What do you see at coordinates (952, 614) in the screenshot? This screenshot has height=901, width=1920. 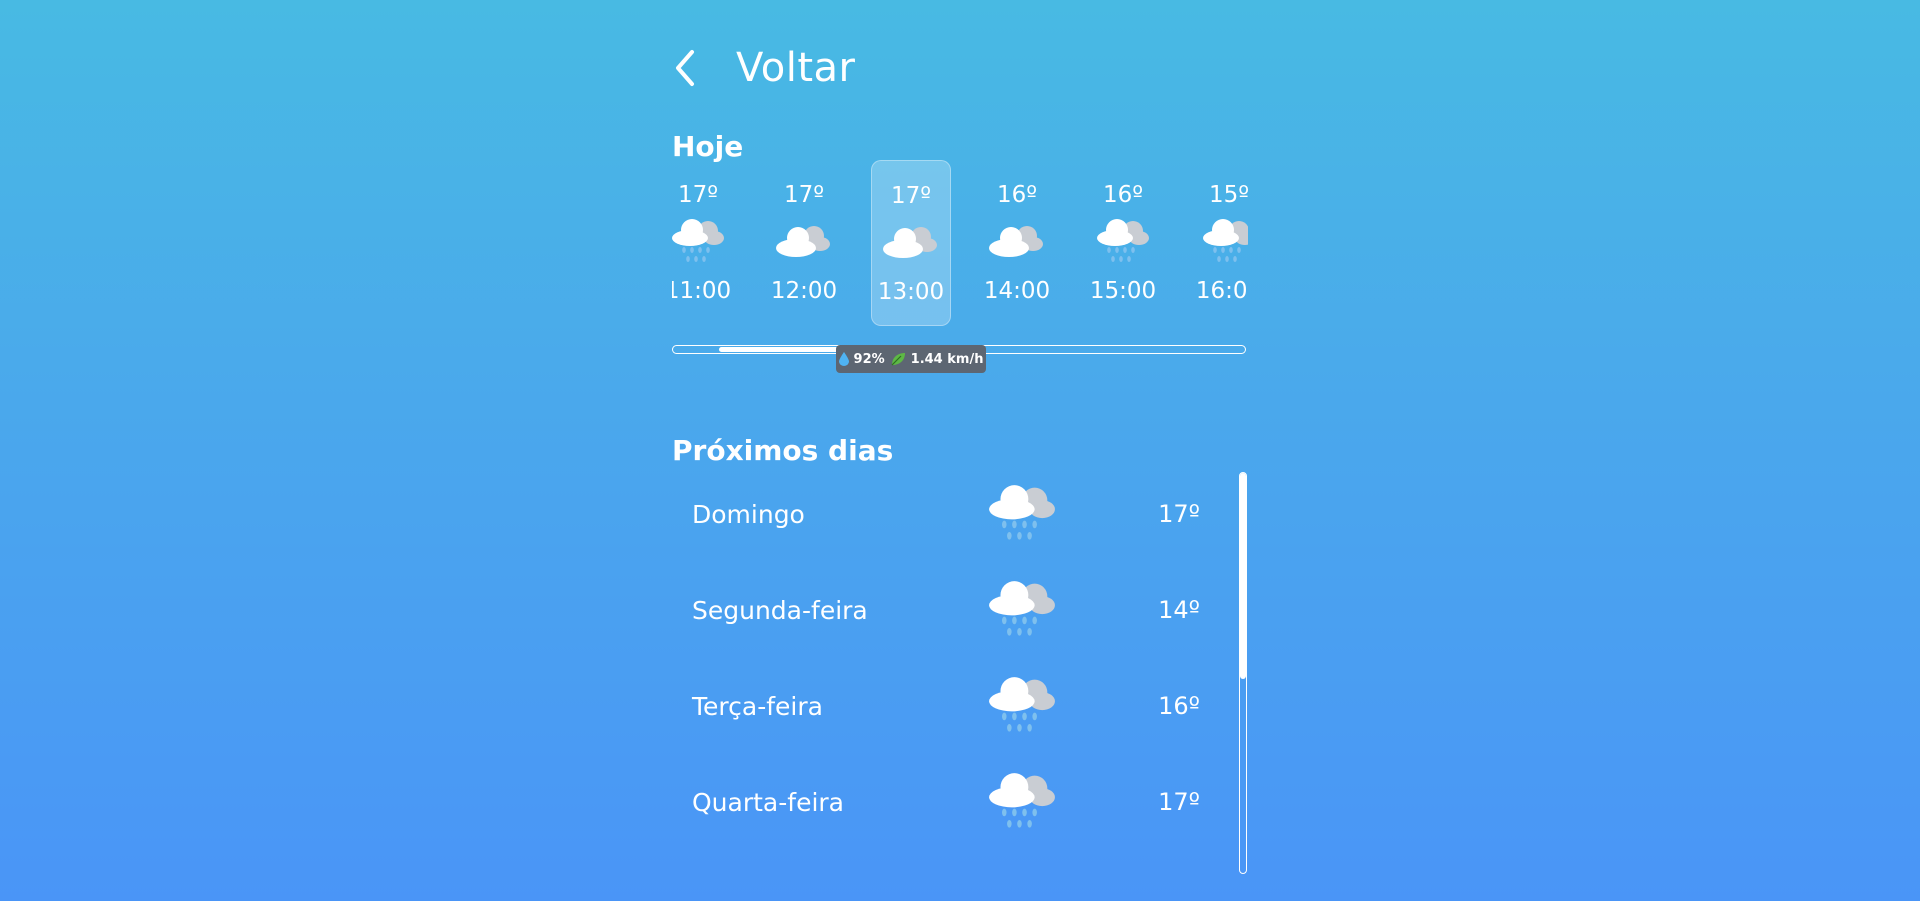 I see `list-item: Segunda-feira 14º` at bounding box center [952, 614].